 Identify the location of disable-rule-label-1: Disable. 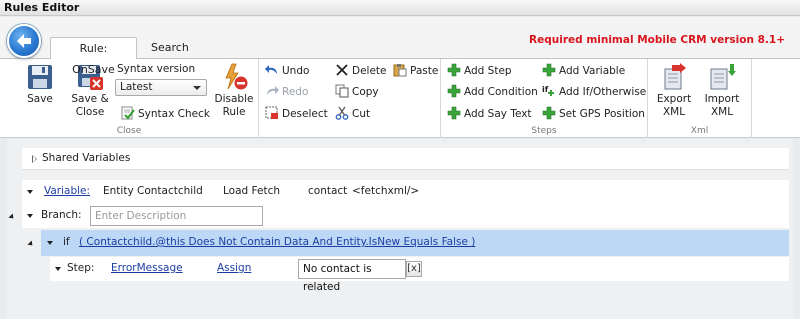
(234, 99).